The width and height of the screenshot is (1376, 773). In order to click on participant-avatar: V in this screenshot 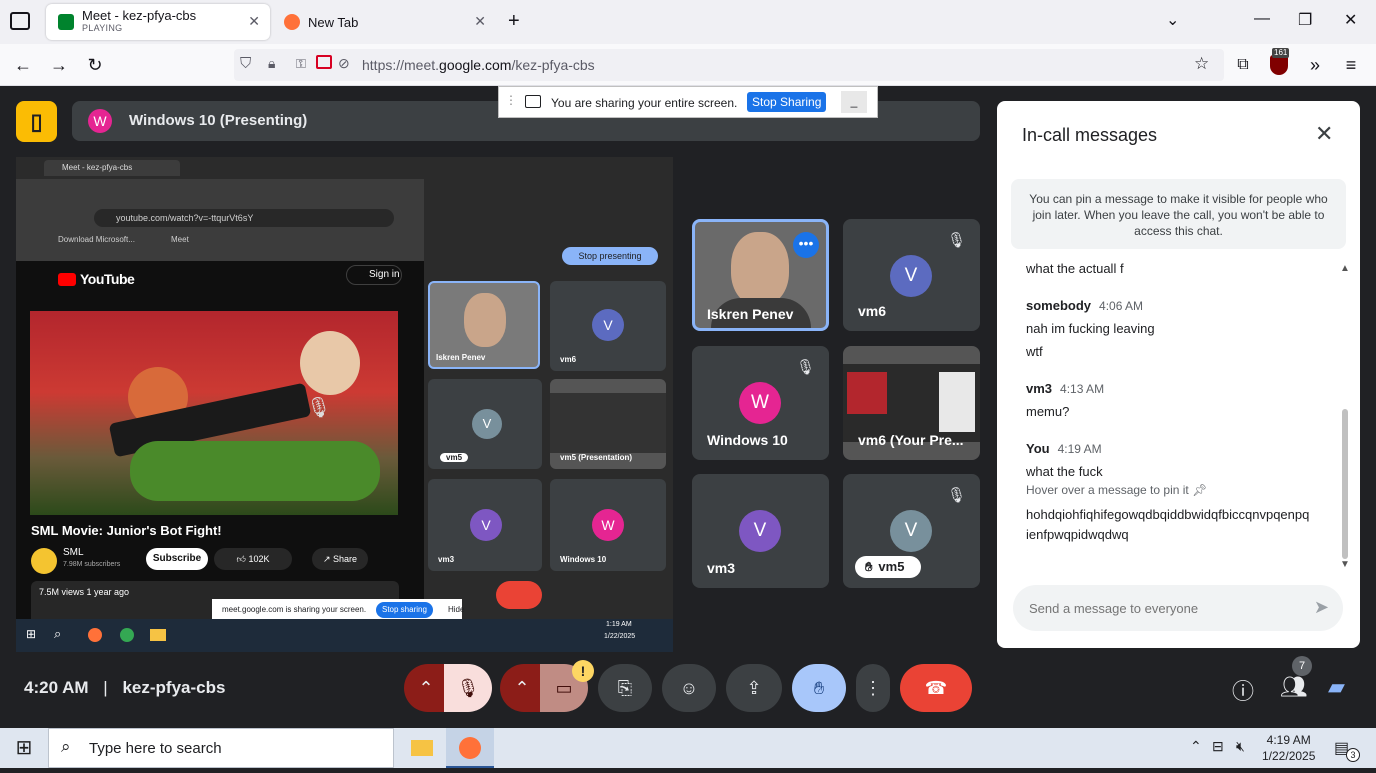, I will do `click(911, 276)`.